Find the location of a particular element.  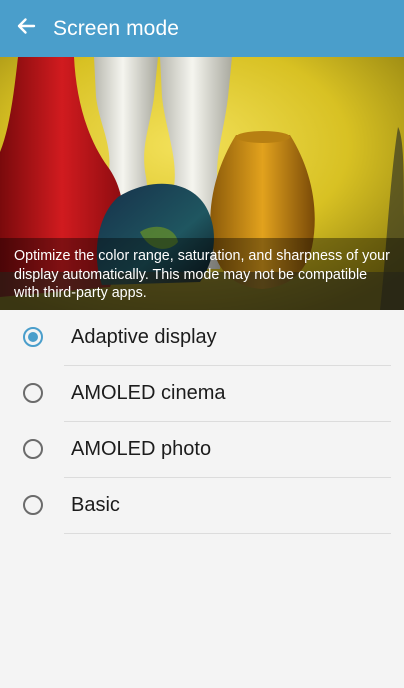

option-amoled-cinema: AMOLED cinema is located at coordinates (202, 394).